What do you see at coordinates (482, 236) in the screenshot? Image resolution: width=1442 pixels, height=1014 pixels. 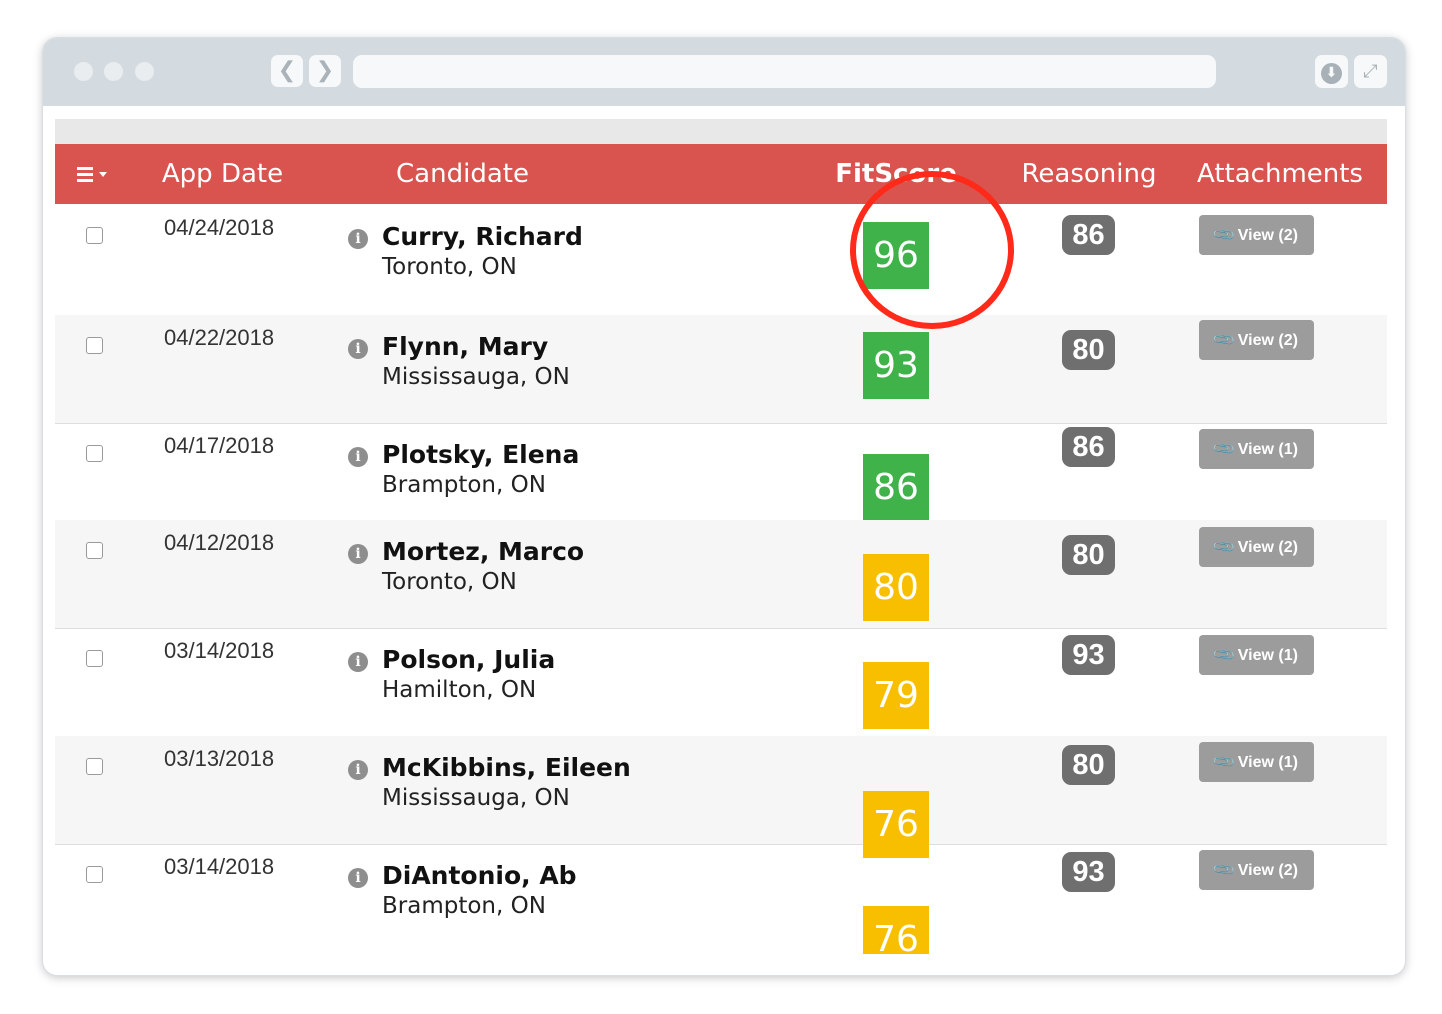 I see `candidate-name: Curry, Richard` at bounding box center [482, 236].